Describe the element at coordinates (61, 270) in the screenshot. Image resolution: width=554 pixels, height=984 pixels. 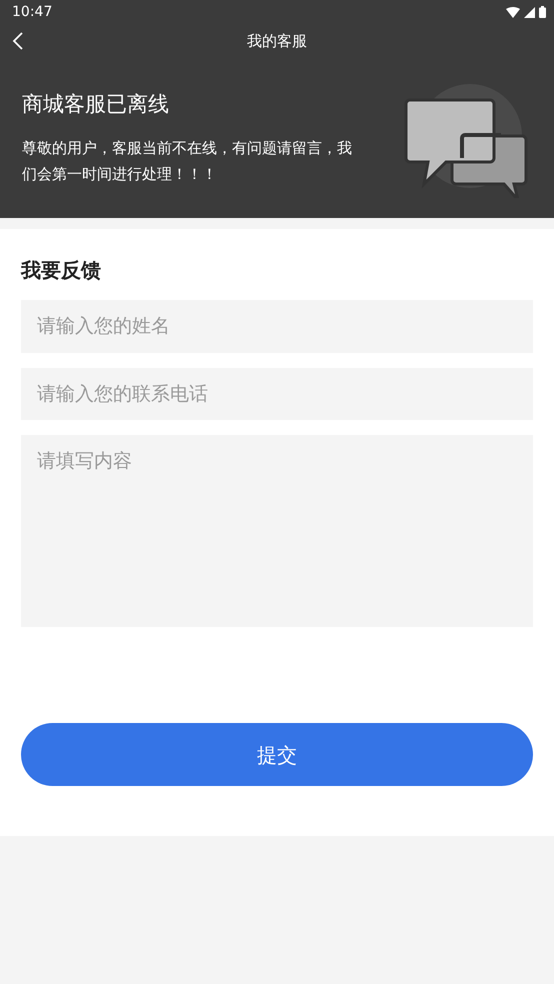
I see `feedback-heading: 我要反馈` at that location.